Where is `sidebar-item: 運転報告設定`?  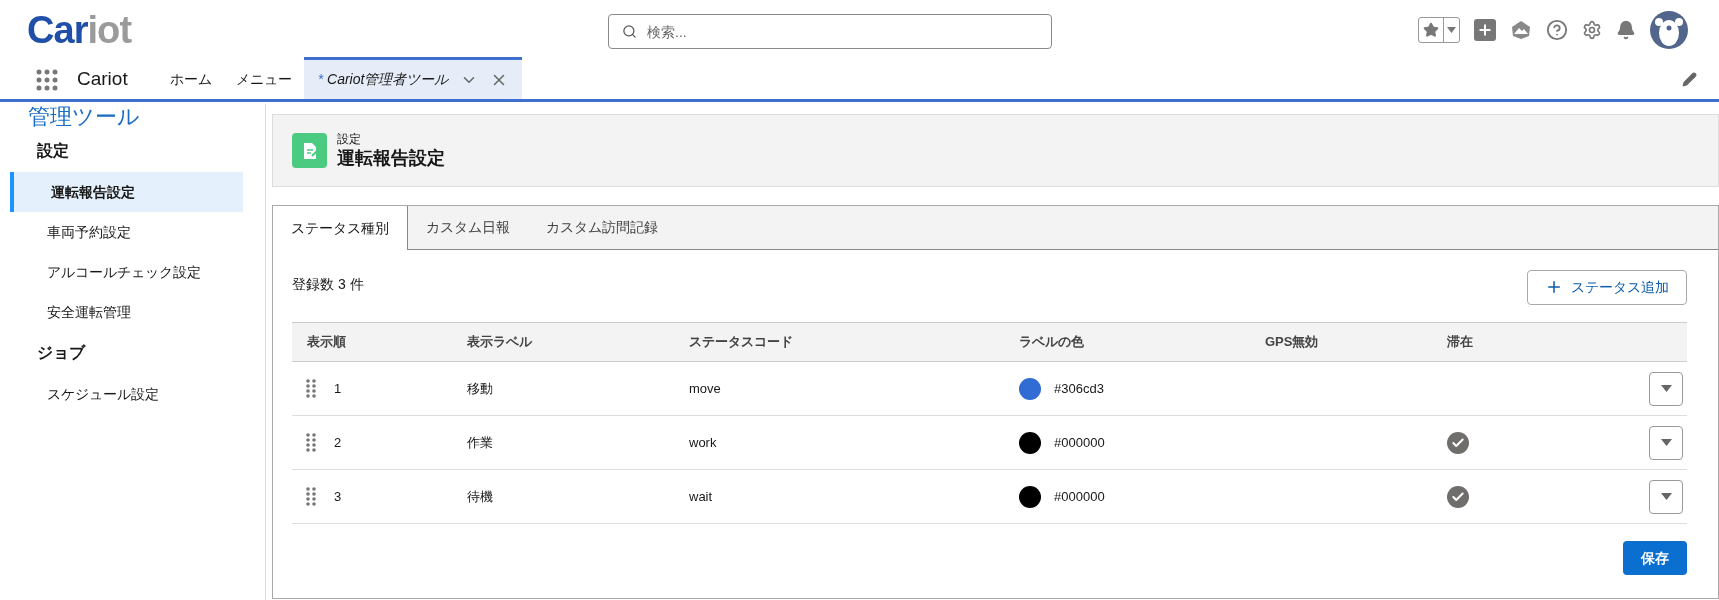
sidebar-item: 運転報告設定 is located at coordinates (126, 192).